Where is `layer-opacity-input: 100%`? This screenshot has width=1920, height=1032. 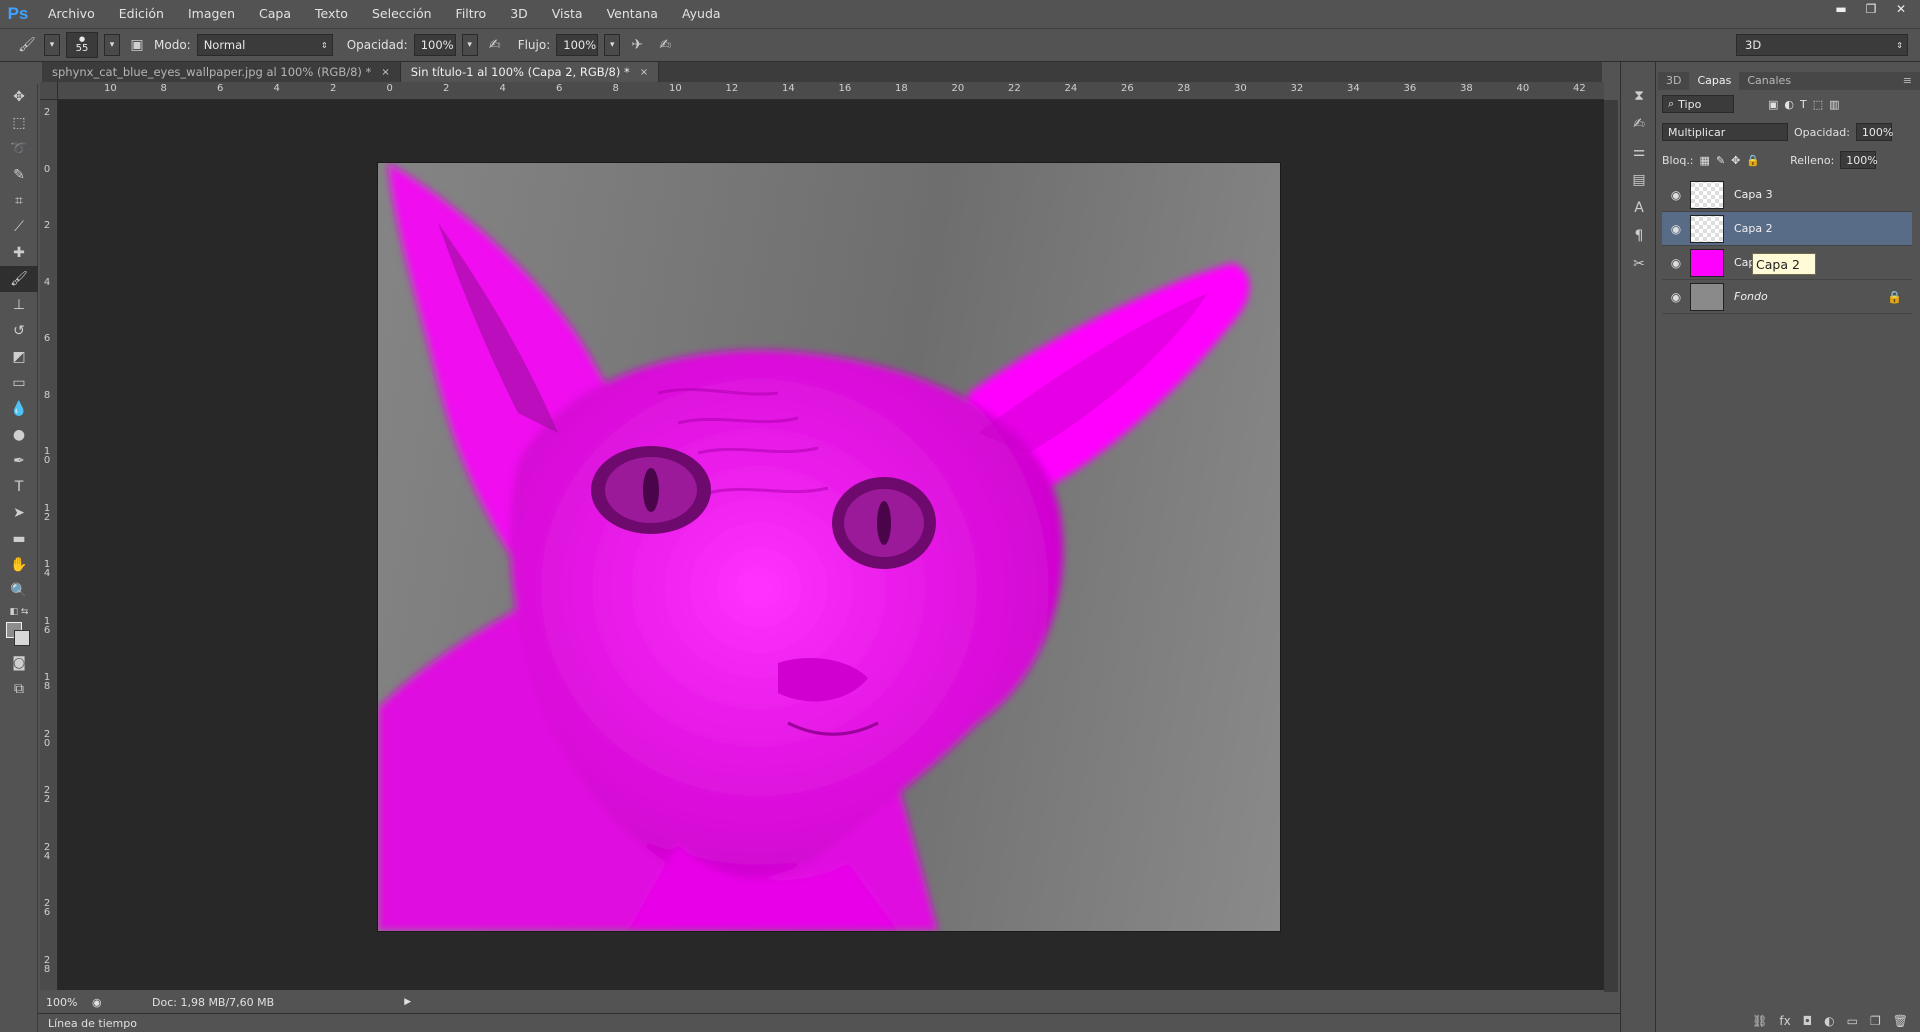 layer-opacity-input: 100% is located at coordinates (1874, 132).